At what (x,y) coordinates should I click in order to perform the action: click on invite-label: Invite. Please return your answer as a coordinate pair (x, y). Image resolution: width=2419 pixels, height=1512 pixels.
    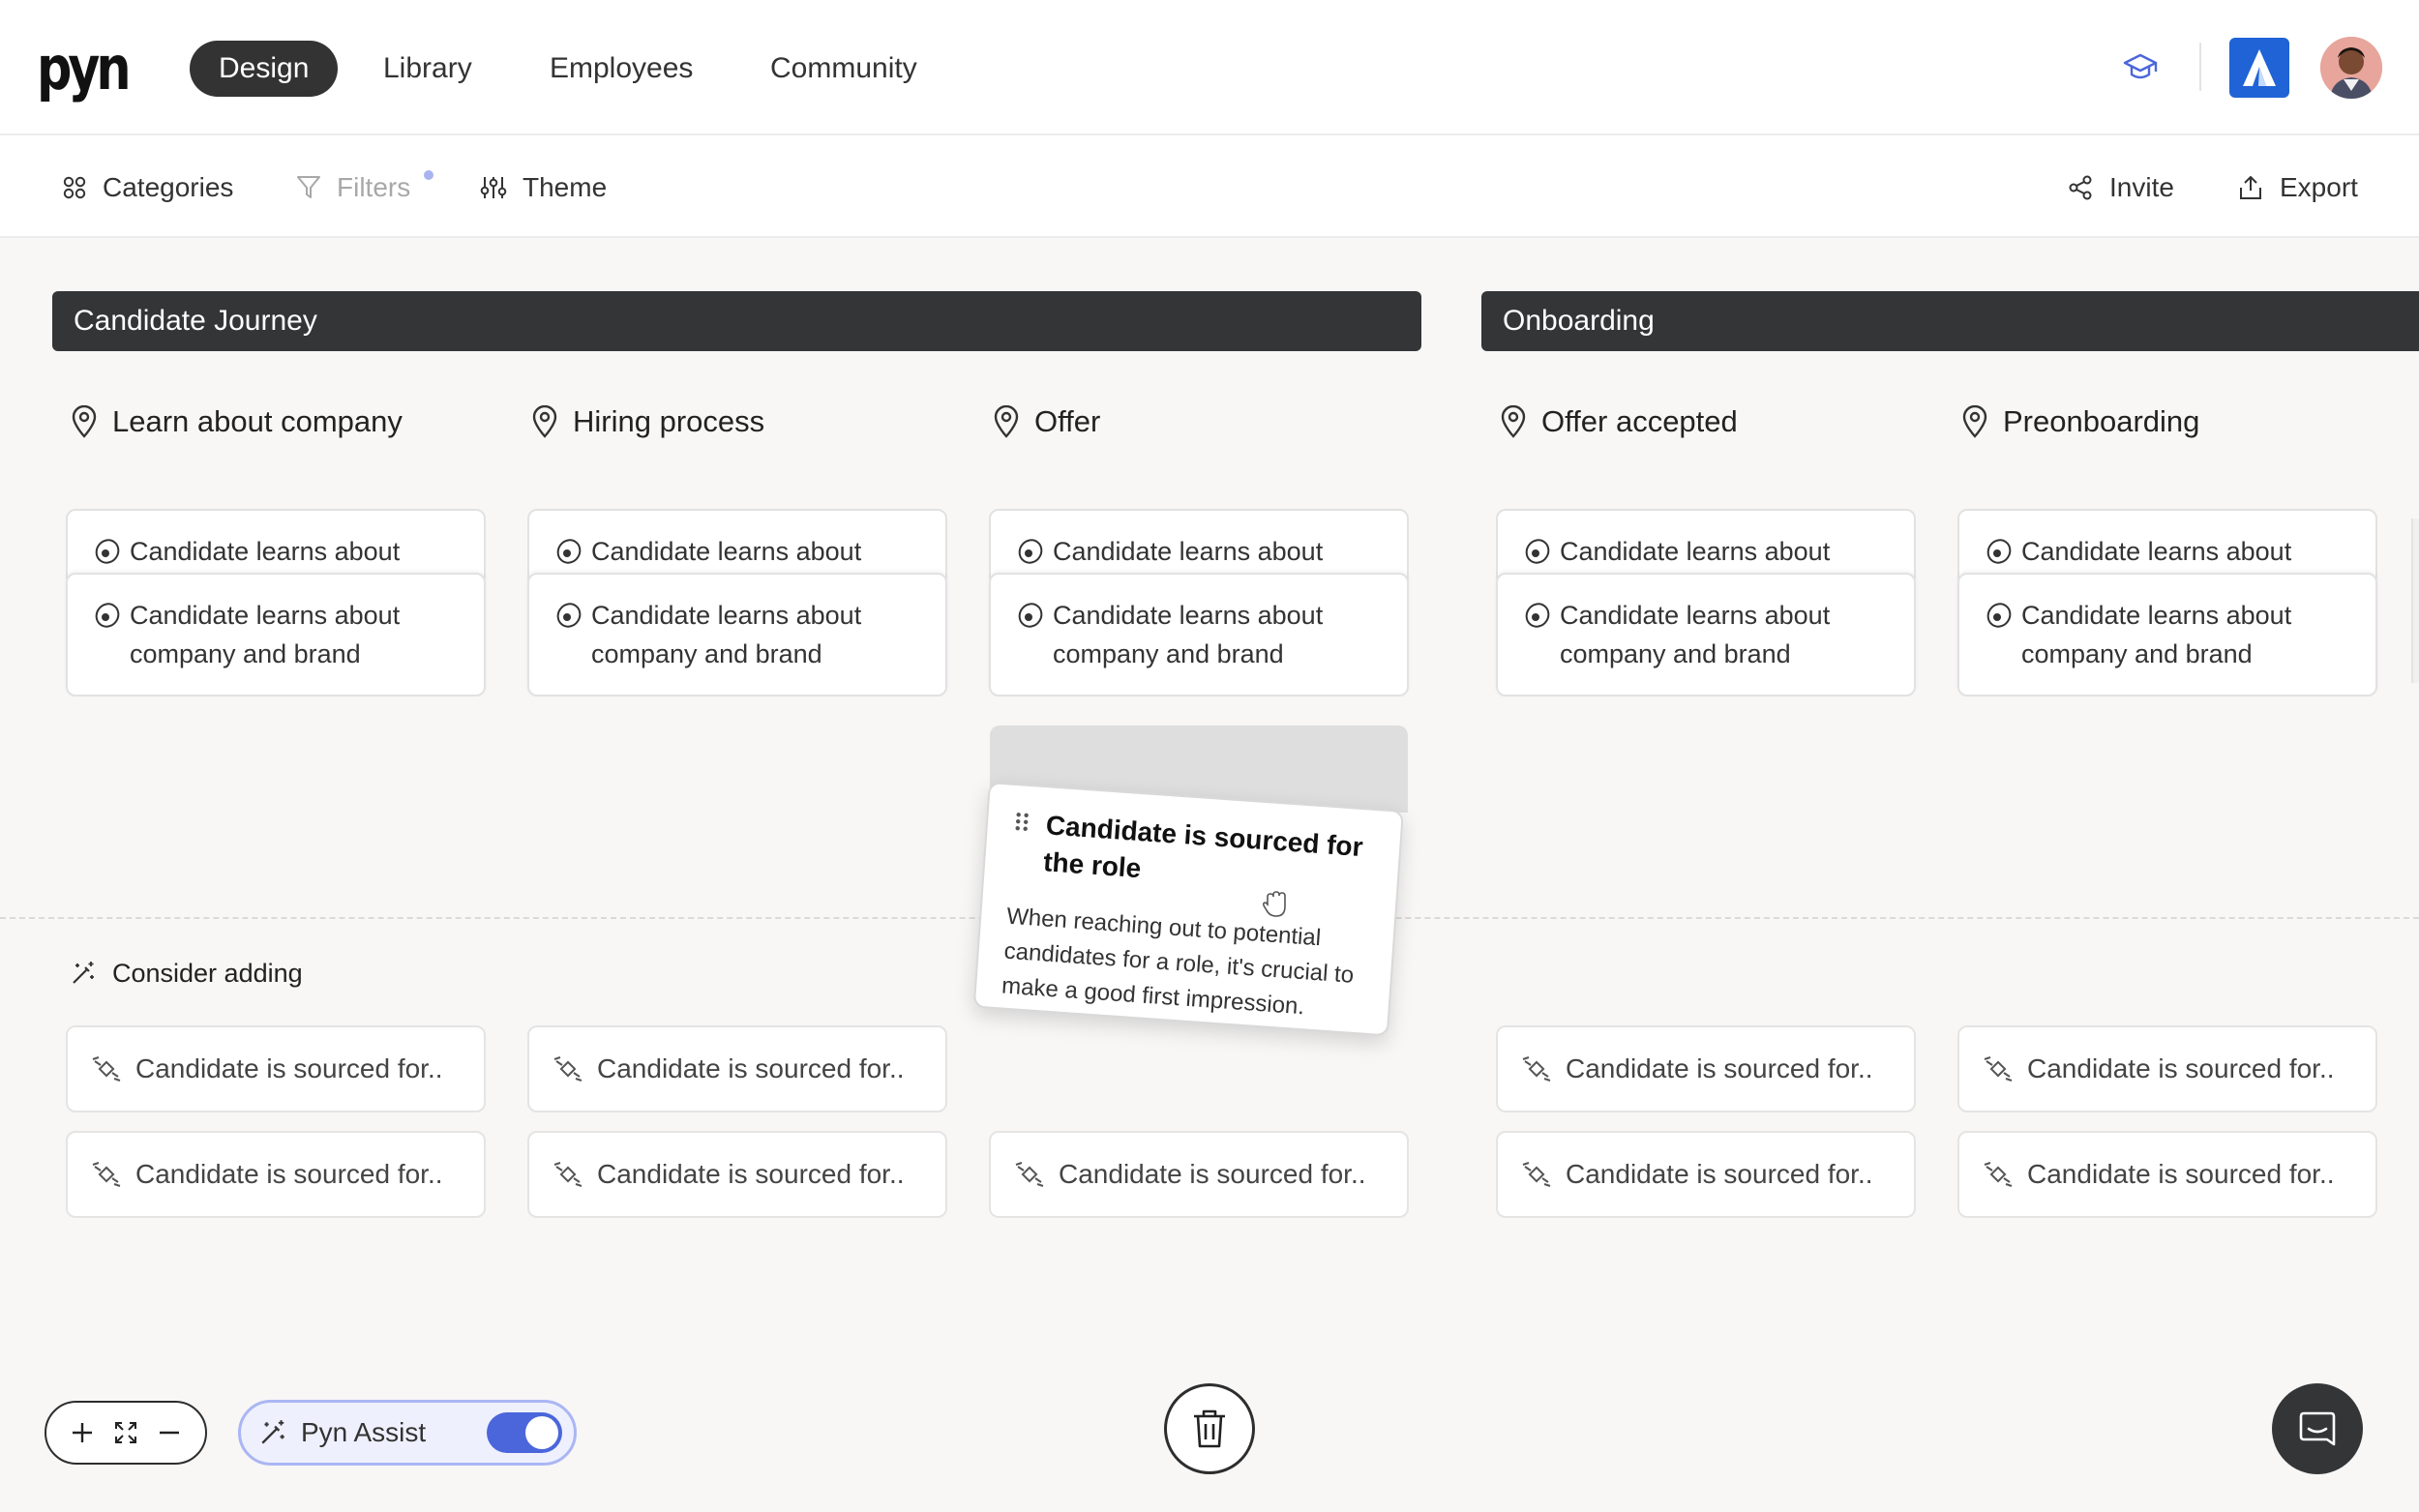
    Looking at the image, I should click on (2141, 187).